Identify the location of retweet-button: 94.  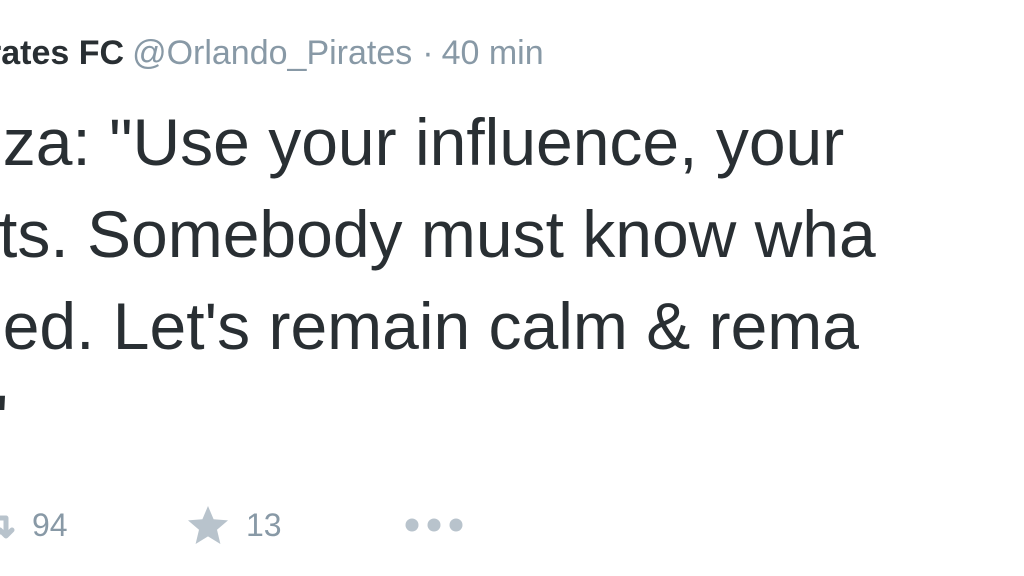
(34, 525).